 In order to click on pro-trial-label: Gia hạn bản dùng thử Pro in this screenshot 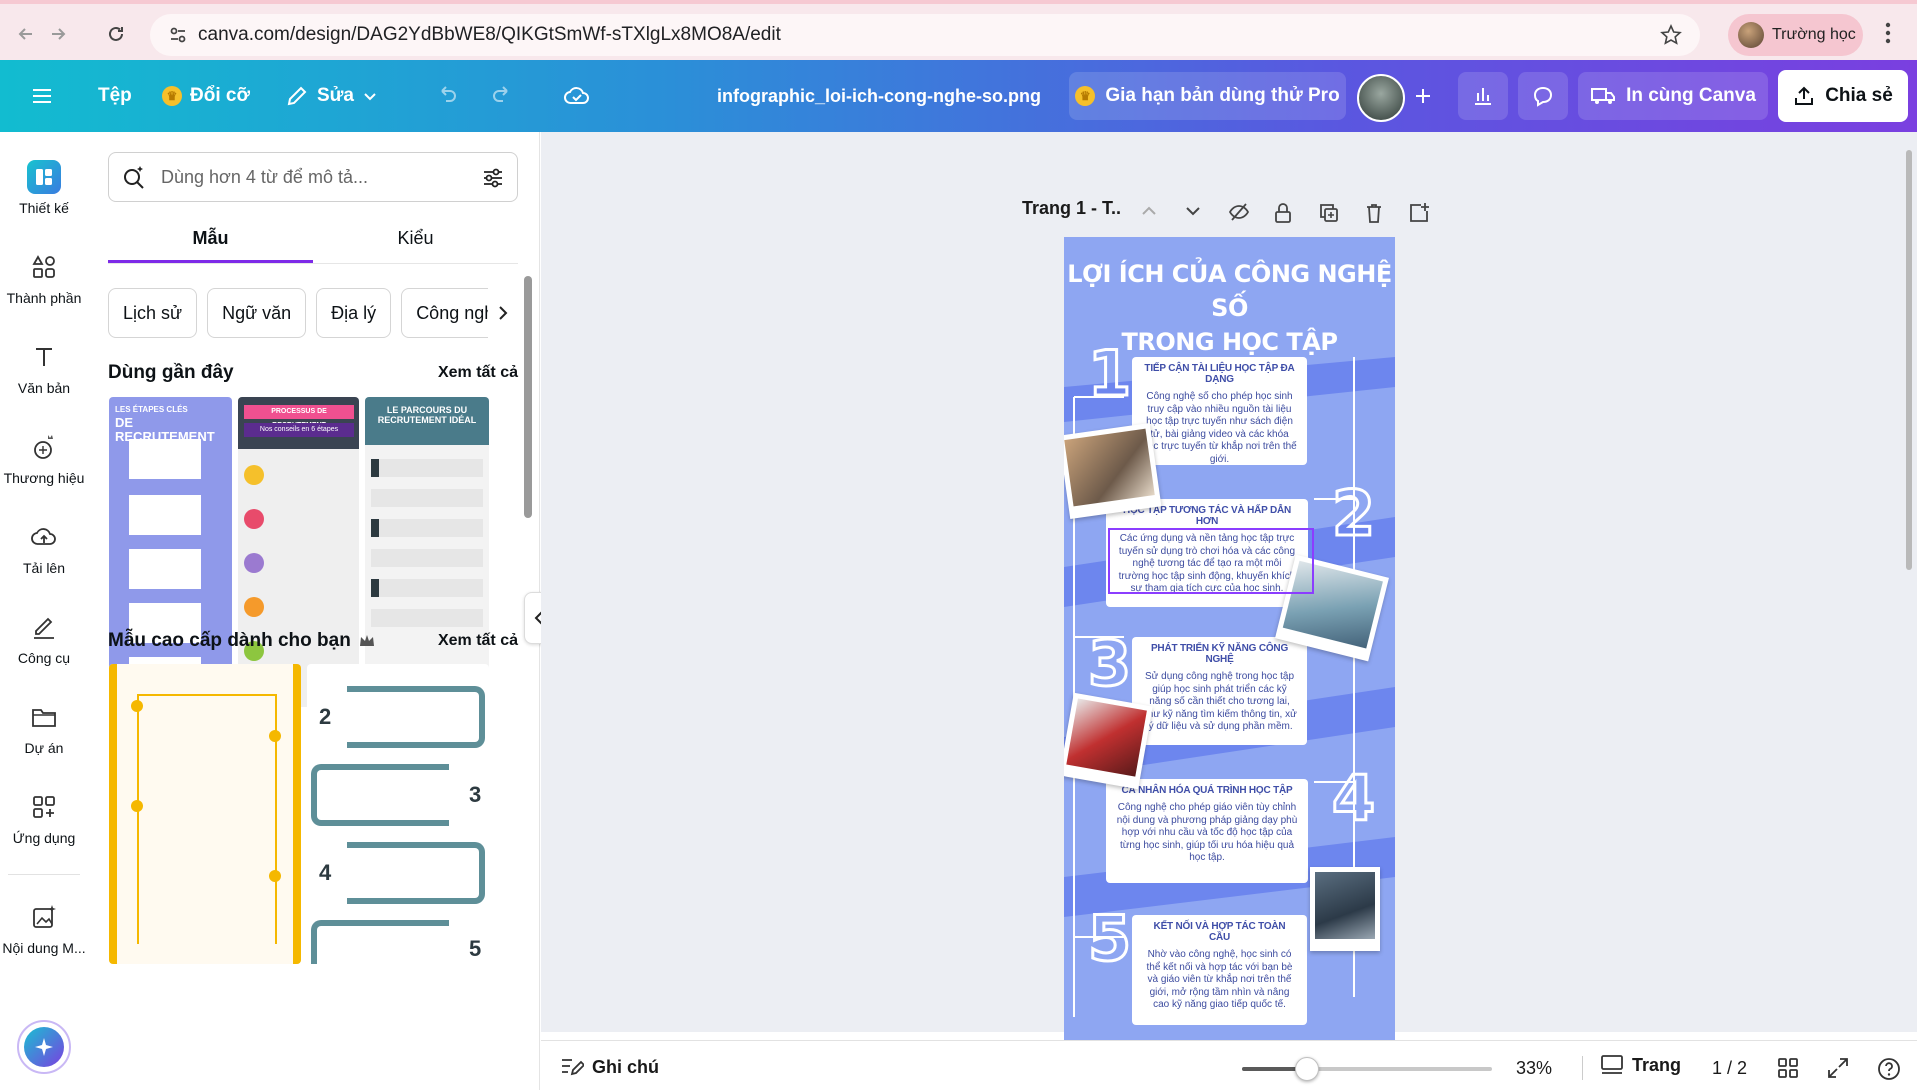, I will do `click(1222, 95)`.